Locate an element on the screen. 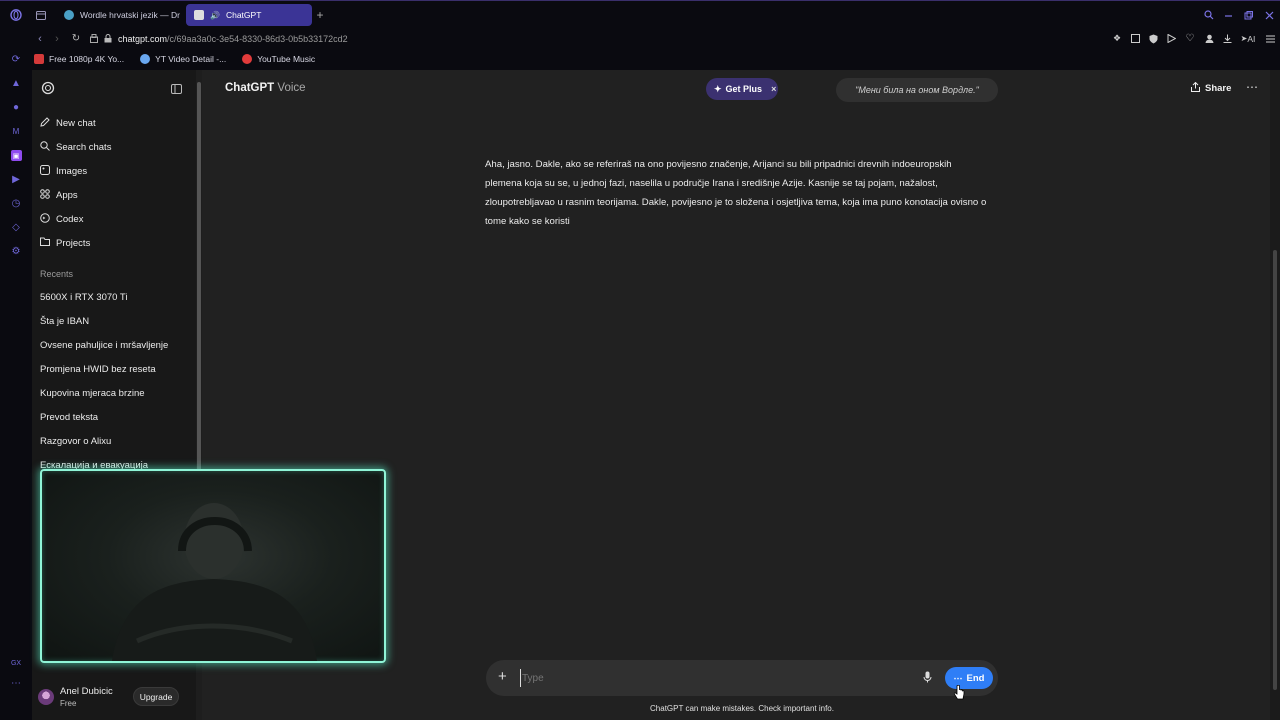 Image resolution: width=1280 pixels, height=720 pixels. bookmark-item: YouTube Music is located at coordinates (278, 59).